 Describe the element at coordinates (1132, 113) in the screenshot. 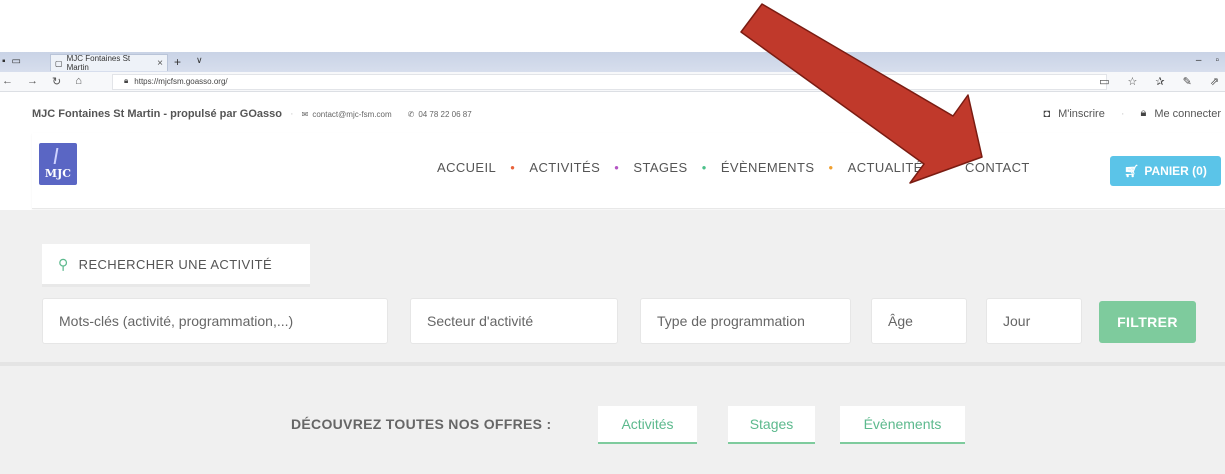

I see `account-links: ◘ M'inscrire · 🔒︎ Me connecter` at that location.